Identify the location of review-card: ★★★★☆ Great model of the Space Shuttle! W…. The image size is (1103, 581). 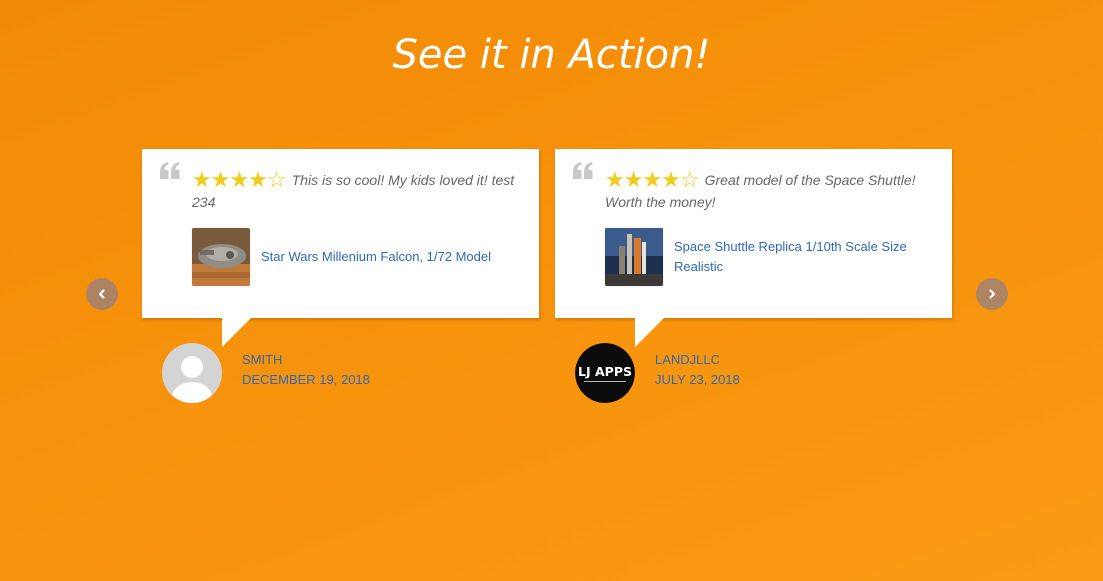
(753, 248).